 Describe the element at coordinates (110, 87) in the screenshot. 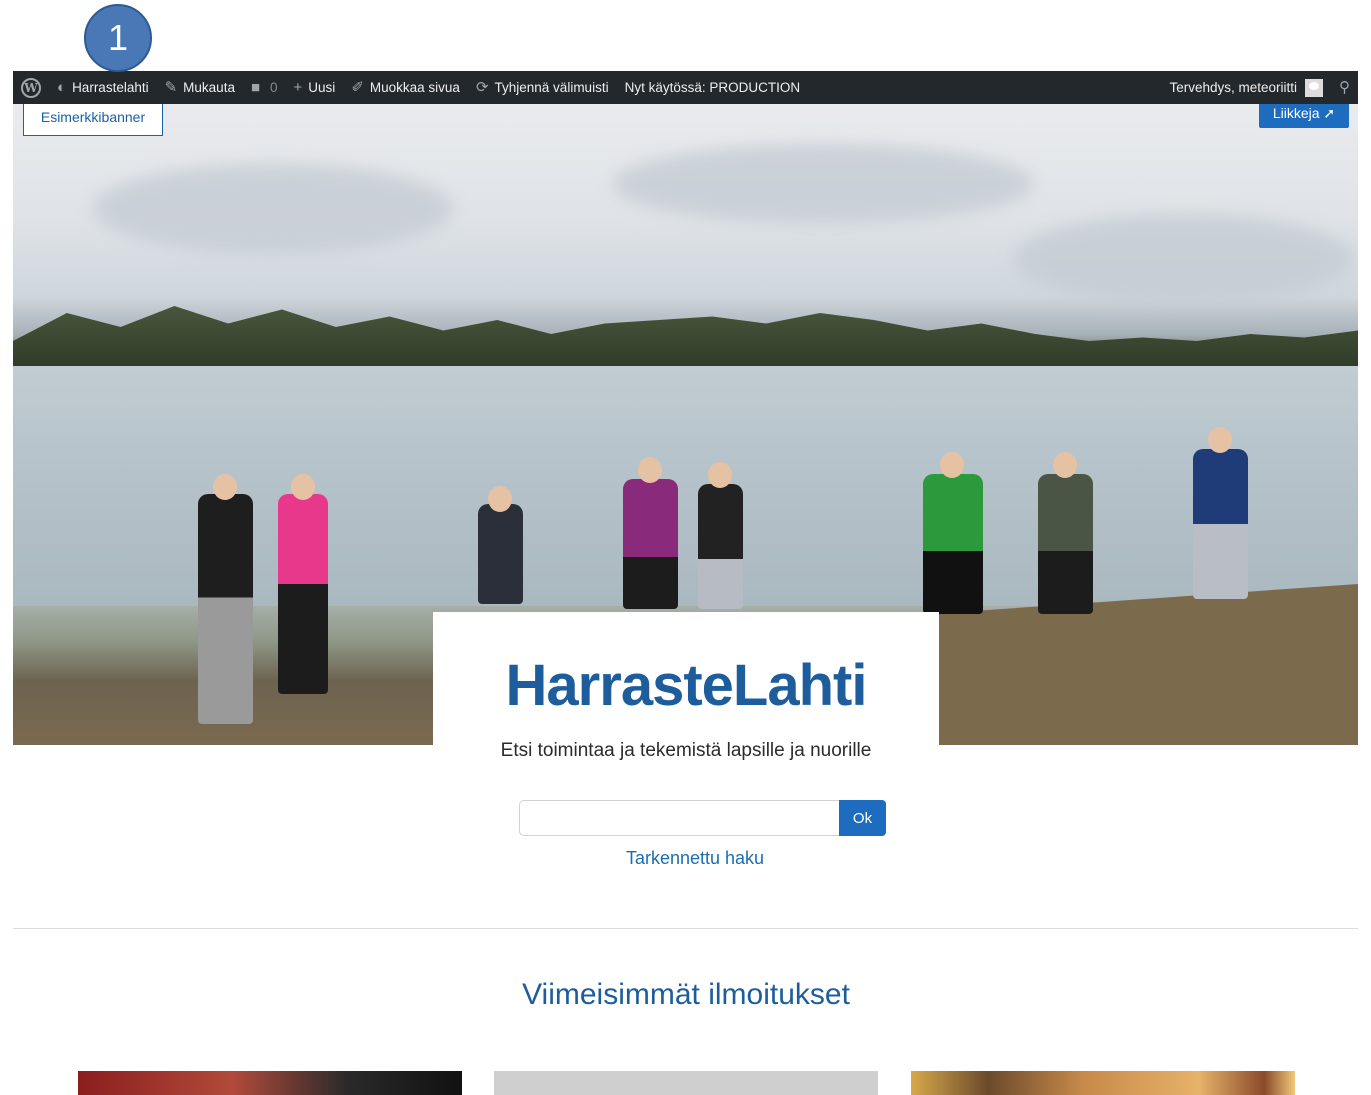

I see `site-name-label: Harrastelahti` at that location.